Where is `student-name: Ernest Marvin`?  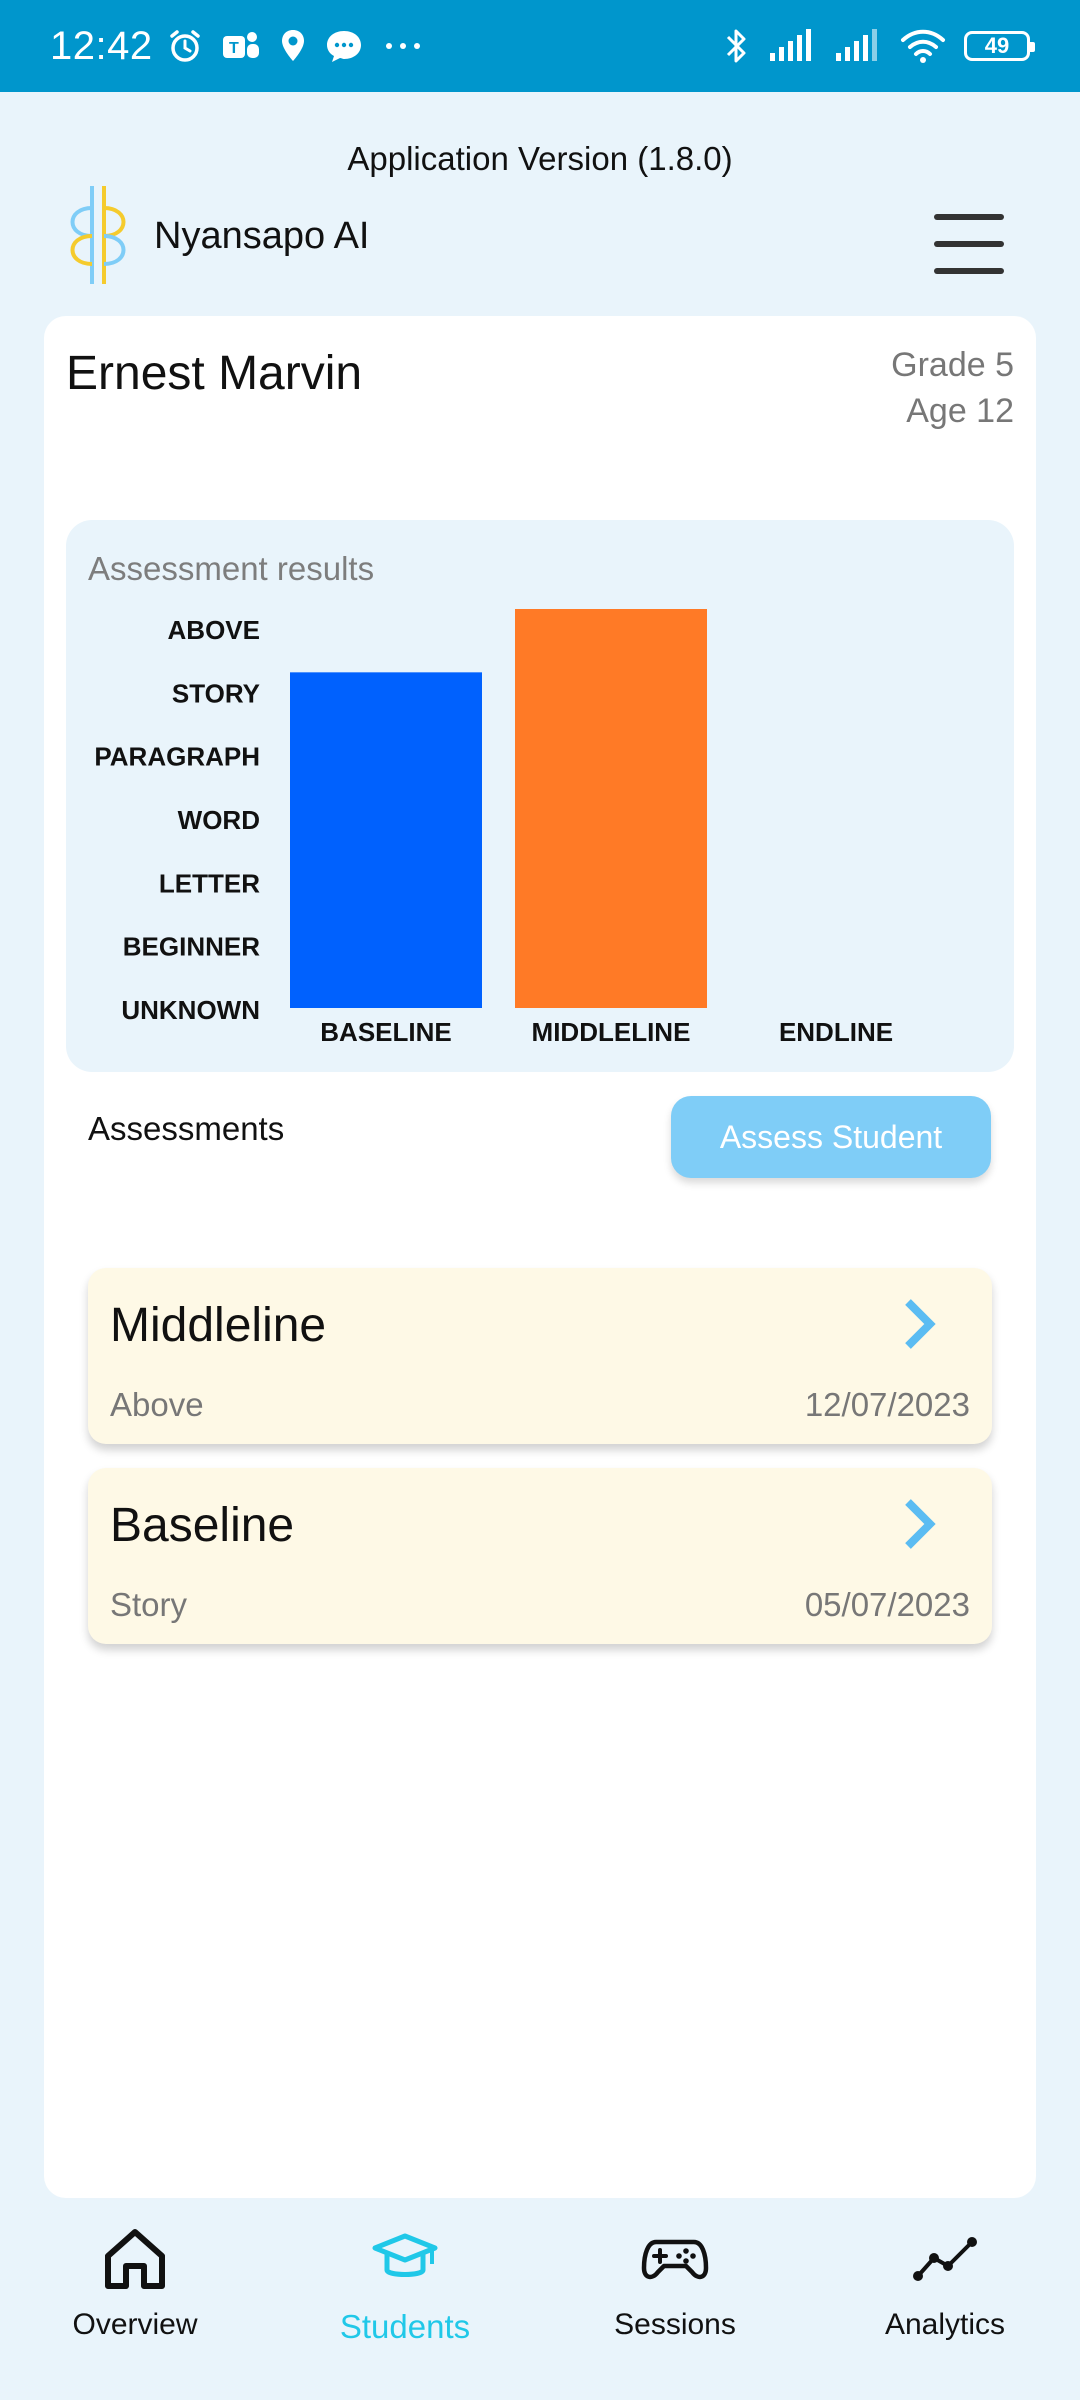
student-name: Ernest Marvin is located at coordinates (214, 373).